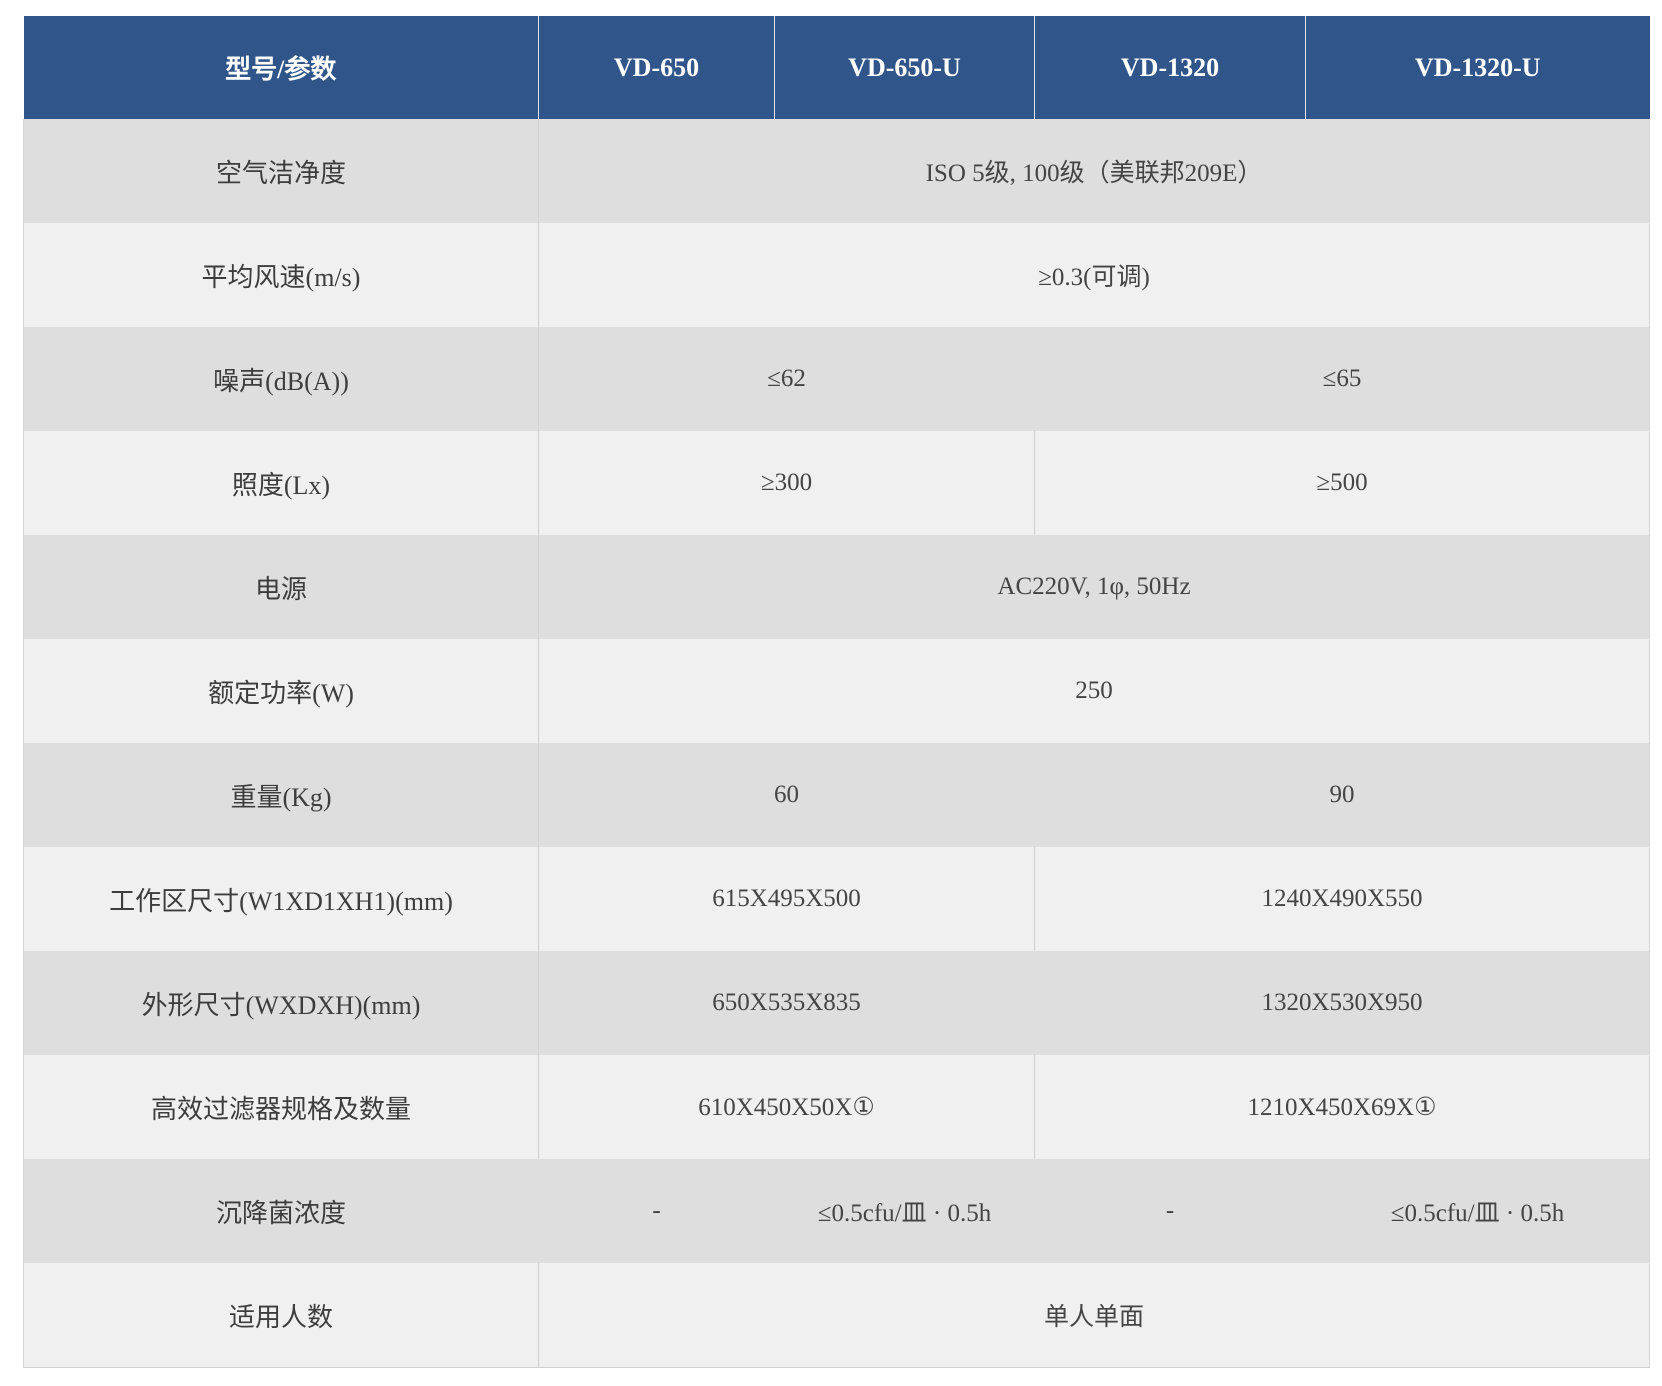  I want to click on header-param-label: 型号/参数, so click(281, 67).